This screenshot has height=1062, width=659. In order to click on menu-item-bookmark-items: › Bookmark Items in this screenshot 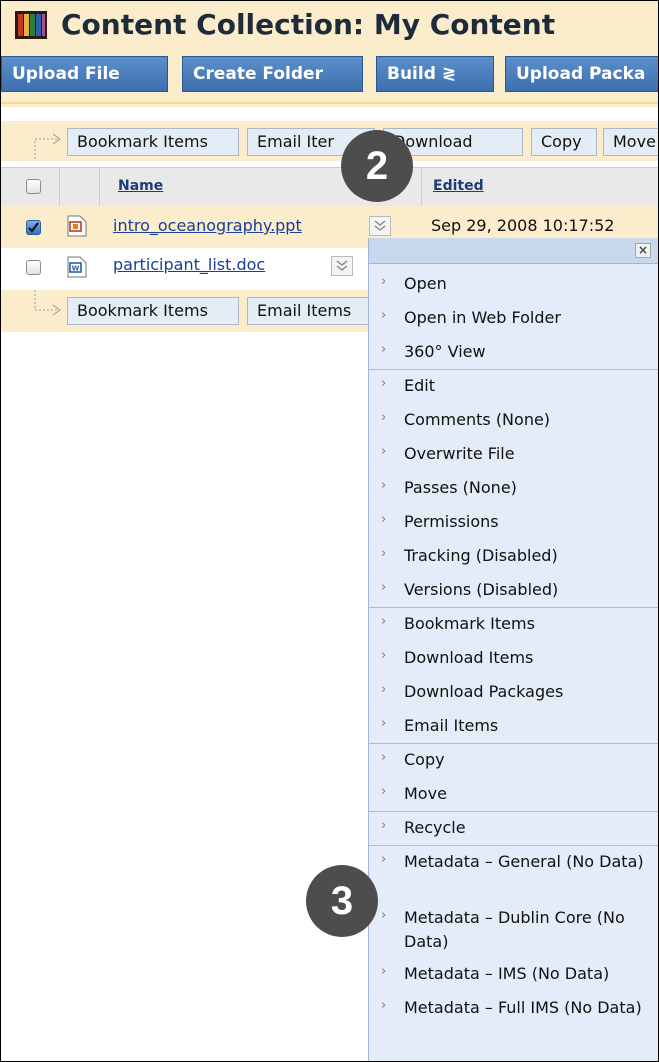, I will do `click(513, 625)`.